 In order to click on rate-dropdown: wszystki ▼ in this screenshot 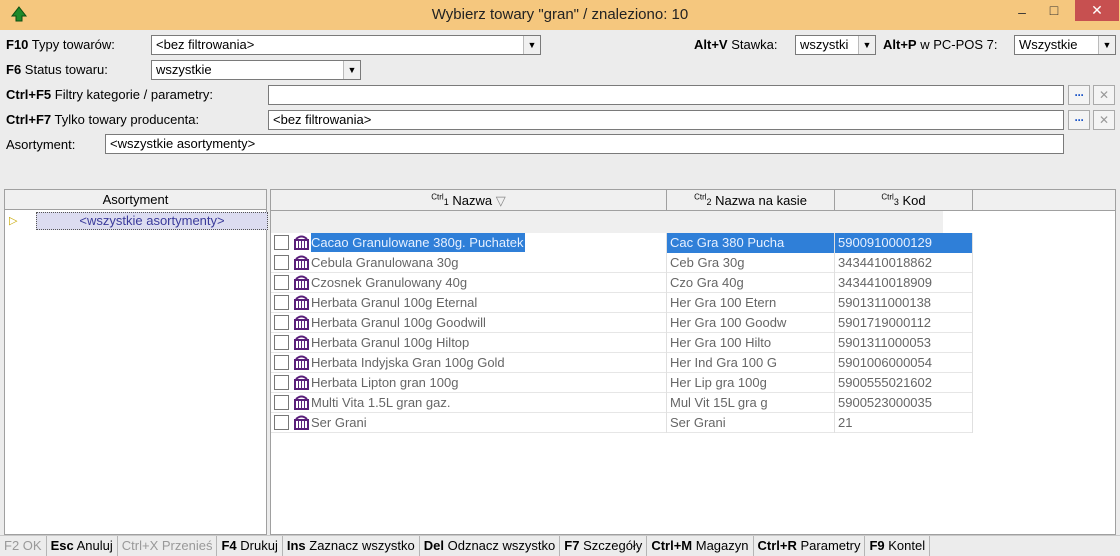, I will do `click(835, 45)`.